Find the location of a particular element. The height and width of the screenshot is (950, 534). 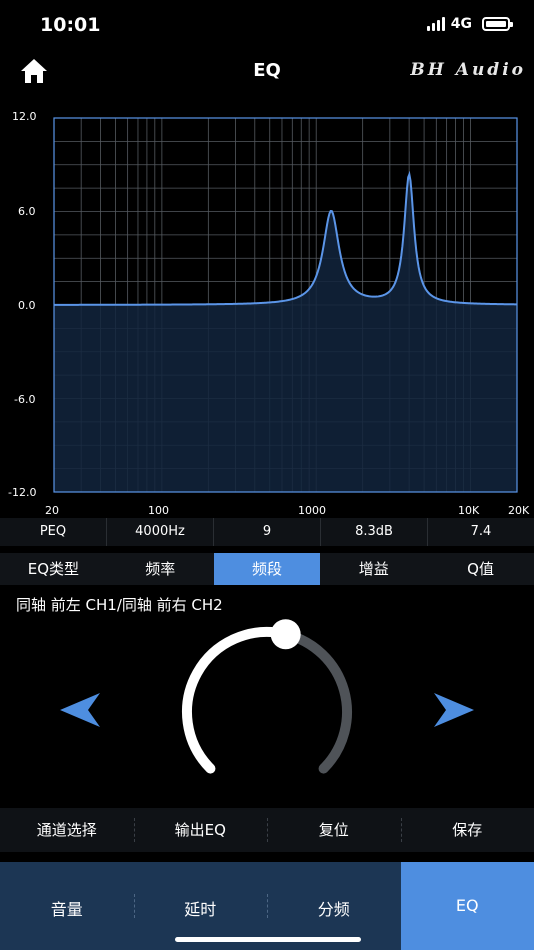

nav-eq: EQ is located at coordinates (467, 906).